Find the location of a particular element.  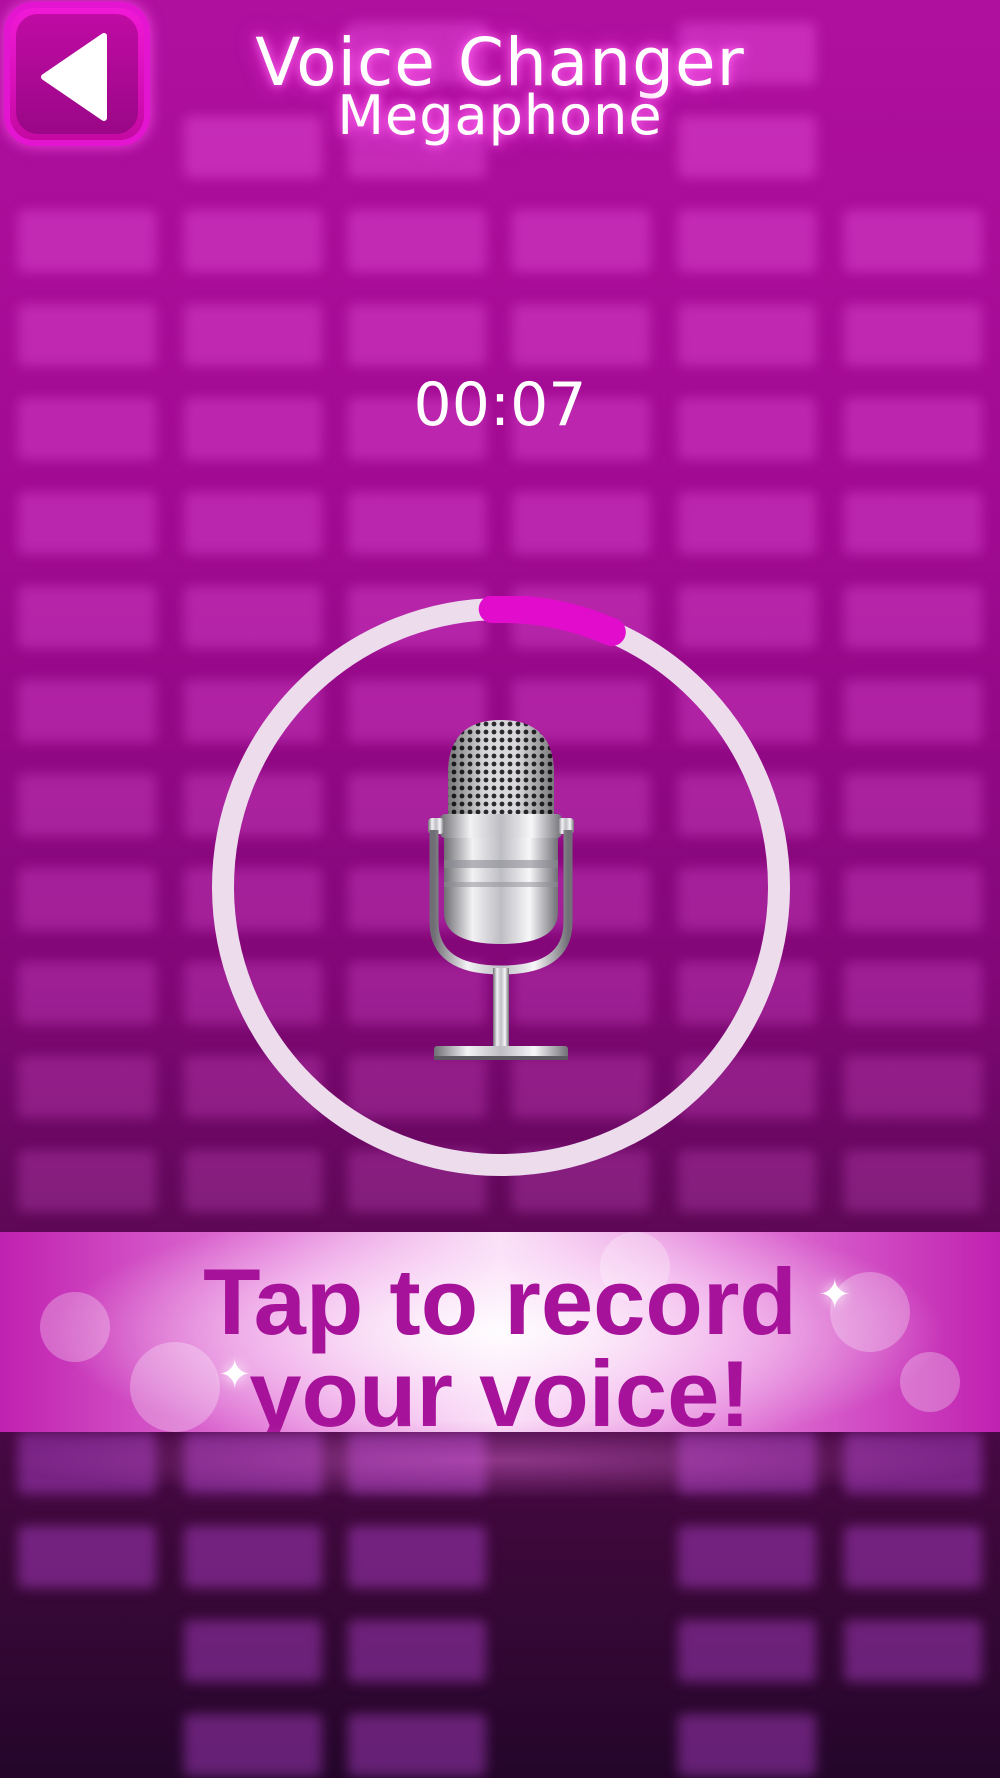

microphone-icon is located at coordinates (501, 890).